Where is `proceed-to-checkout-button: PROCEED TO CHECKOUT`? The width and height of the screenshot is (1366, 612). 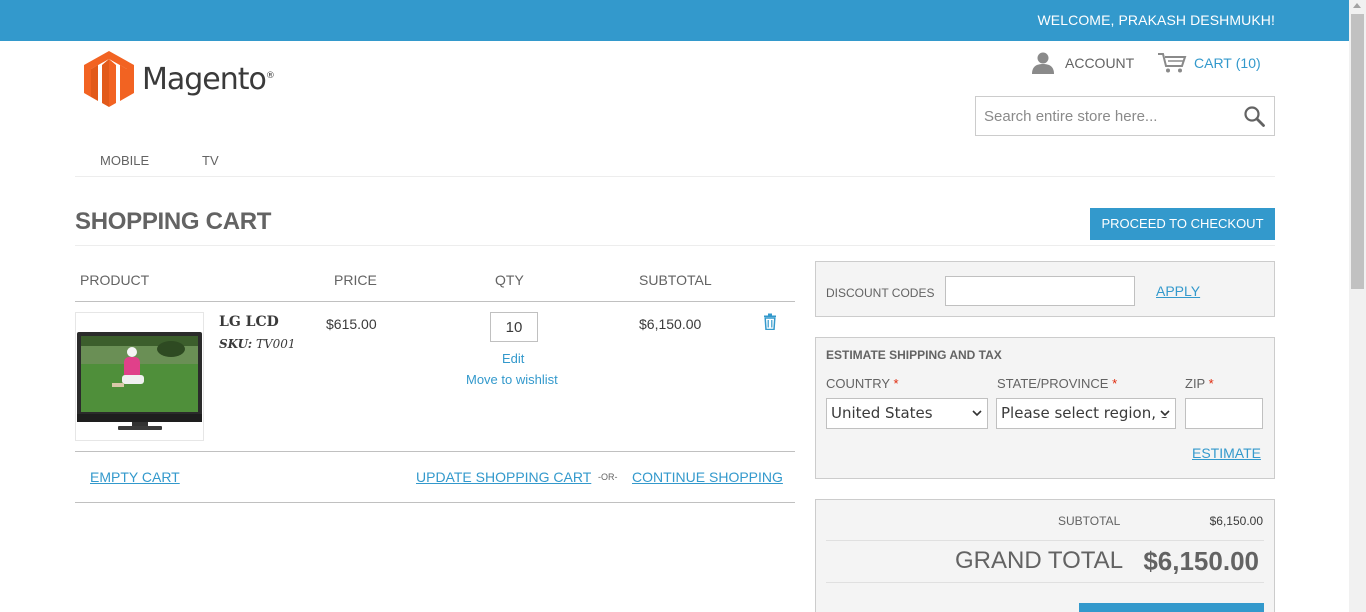
proceed-to-checkout-button: PROCEED TO CHECKOUT is located at coordinates (1182, 224).